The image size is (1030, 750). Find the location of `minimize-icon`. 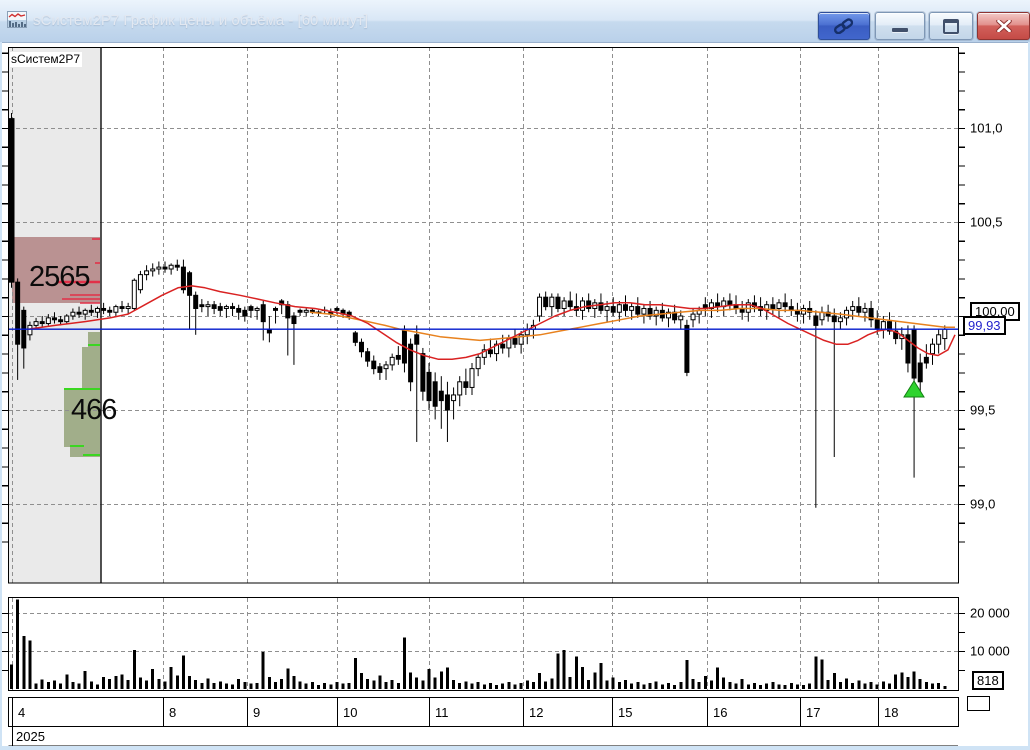

minimize-icon is located at coordinates (900, 30).